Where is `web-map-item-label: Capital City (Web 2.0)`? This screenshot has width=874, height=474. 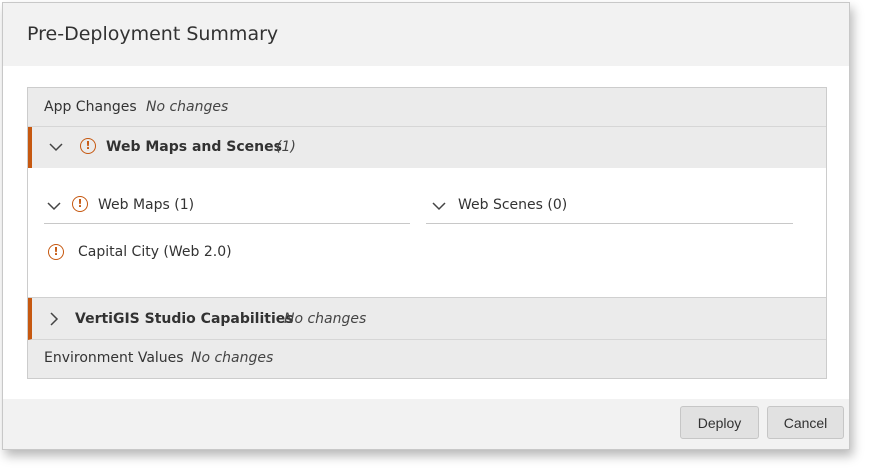 web-map-item-label: Capital City (Web 2.0) is located at coordinates (155, 252).